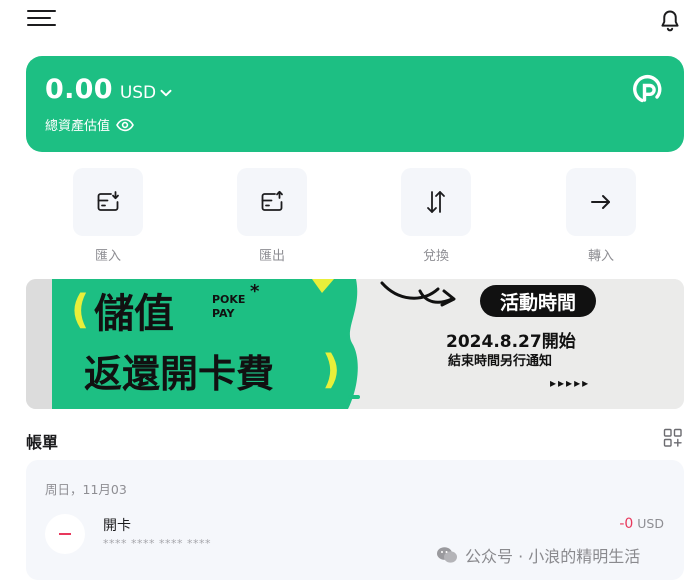 This screenshot has width=700, height=585. What do you see at coordinates (42, 19) in the screenshot?
I see `hamburger-menu-icon` at bounding box center [42, 19].